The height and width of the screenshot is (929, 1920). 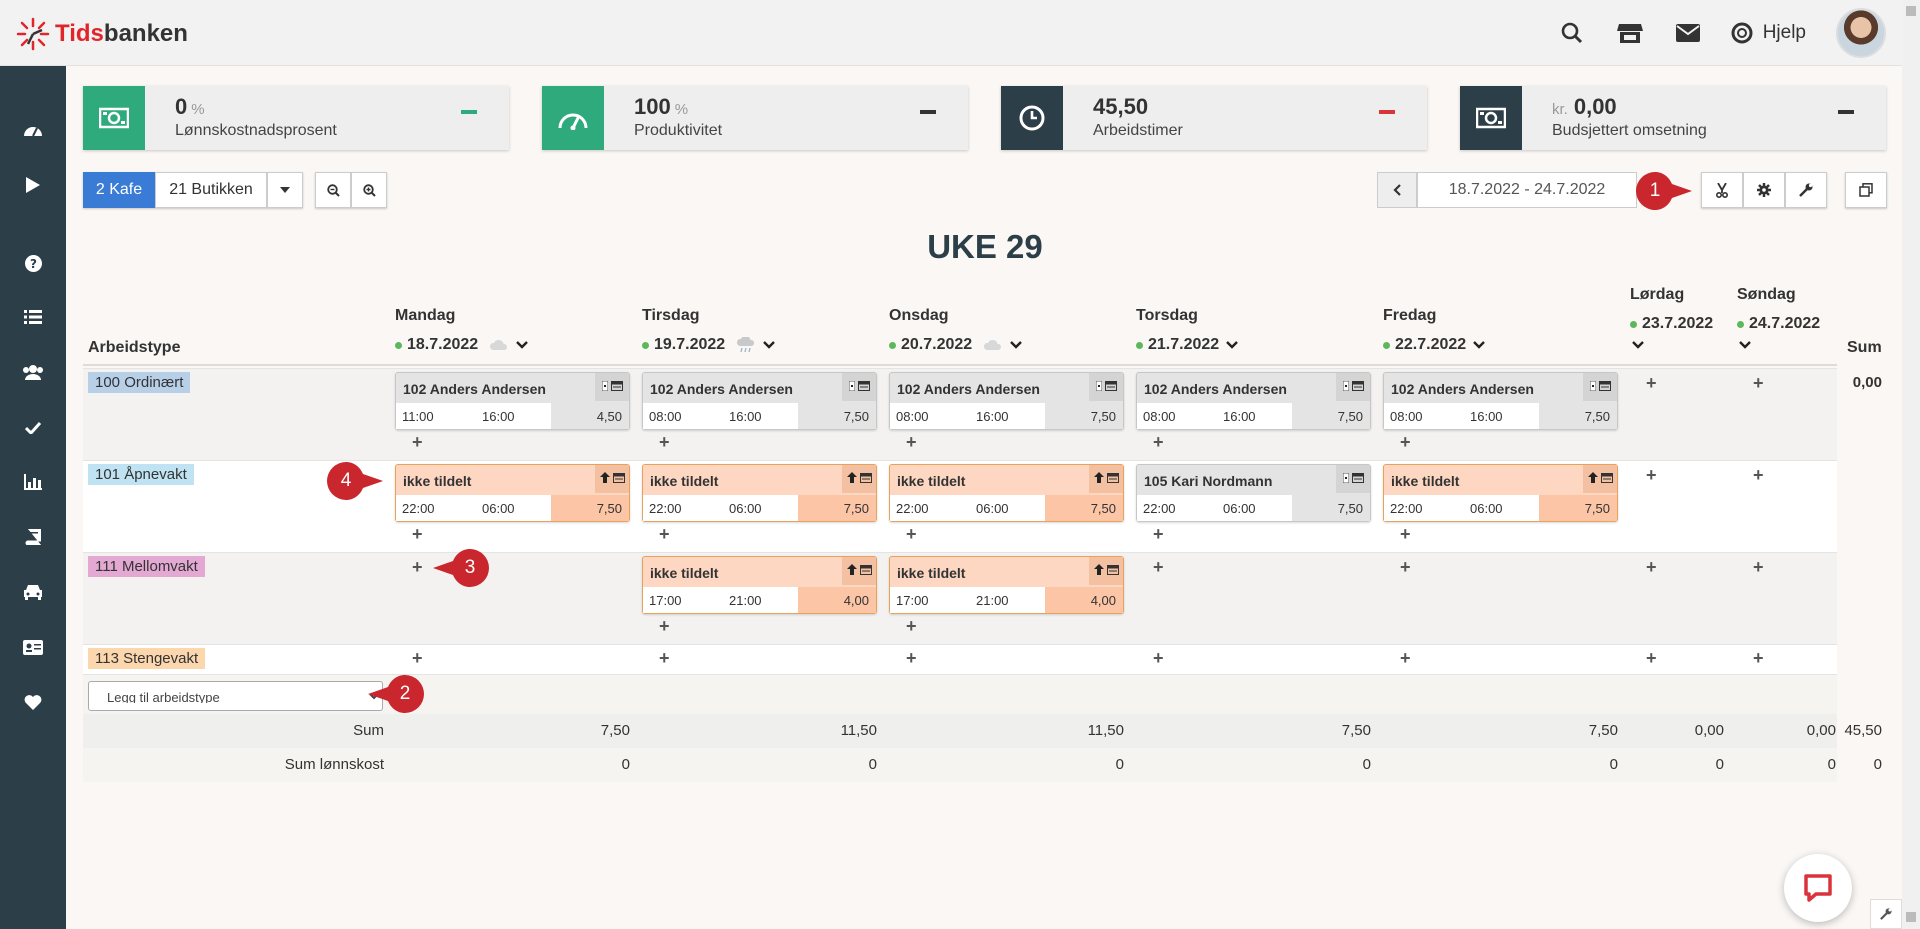 What do you see at coordinates (147, 658) in the screenshot?
I see `worktype-label: 113 Stengevakt` at bounding box center [147, 658].